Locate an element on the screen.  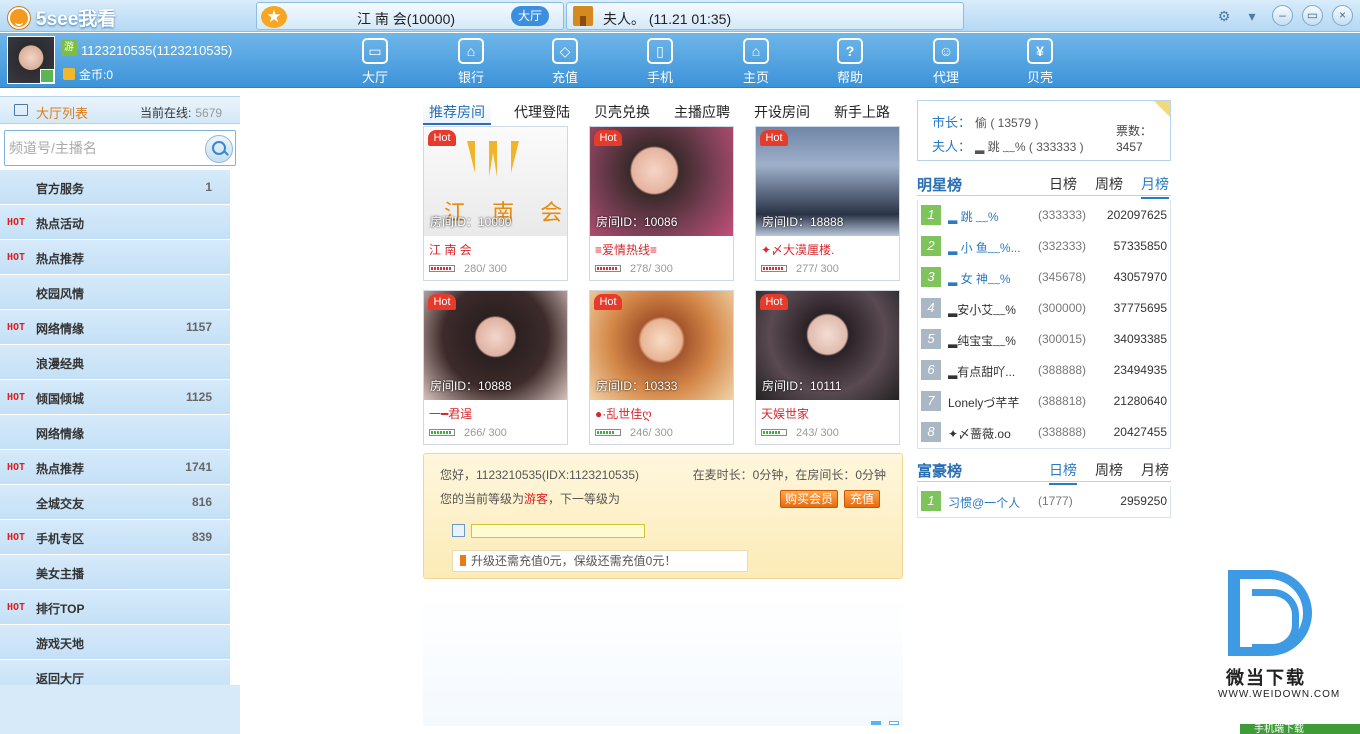
promo-banner is located at coordinates (663, 661).